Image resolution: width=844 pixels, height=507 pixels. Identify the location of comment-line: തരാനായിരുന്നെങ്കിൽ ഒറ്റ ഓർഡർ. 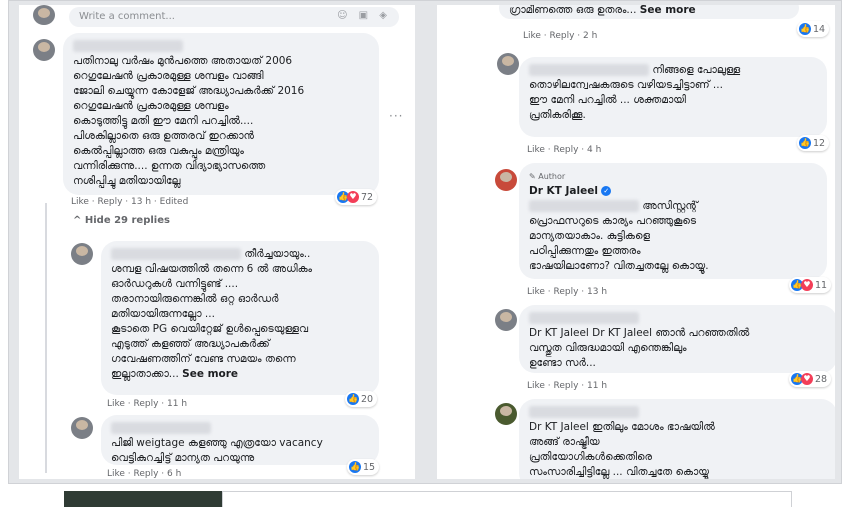
(195, 299).